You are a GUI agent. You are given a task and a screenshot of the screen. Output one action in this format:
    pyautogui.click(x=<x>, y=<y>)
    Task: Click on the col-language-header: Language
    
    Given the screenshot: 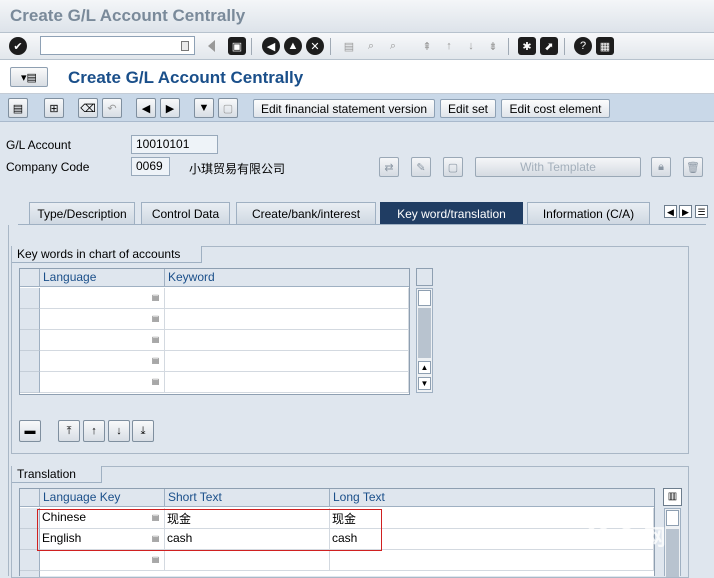 What is the action you would take?
    pyautogui.click(x=102, y=278)
    